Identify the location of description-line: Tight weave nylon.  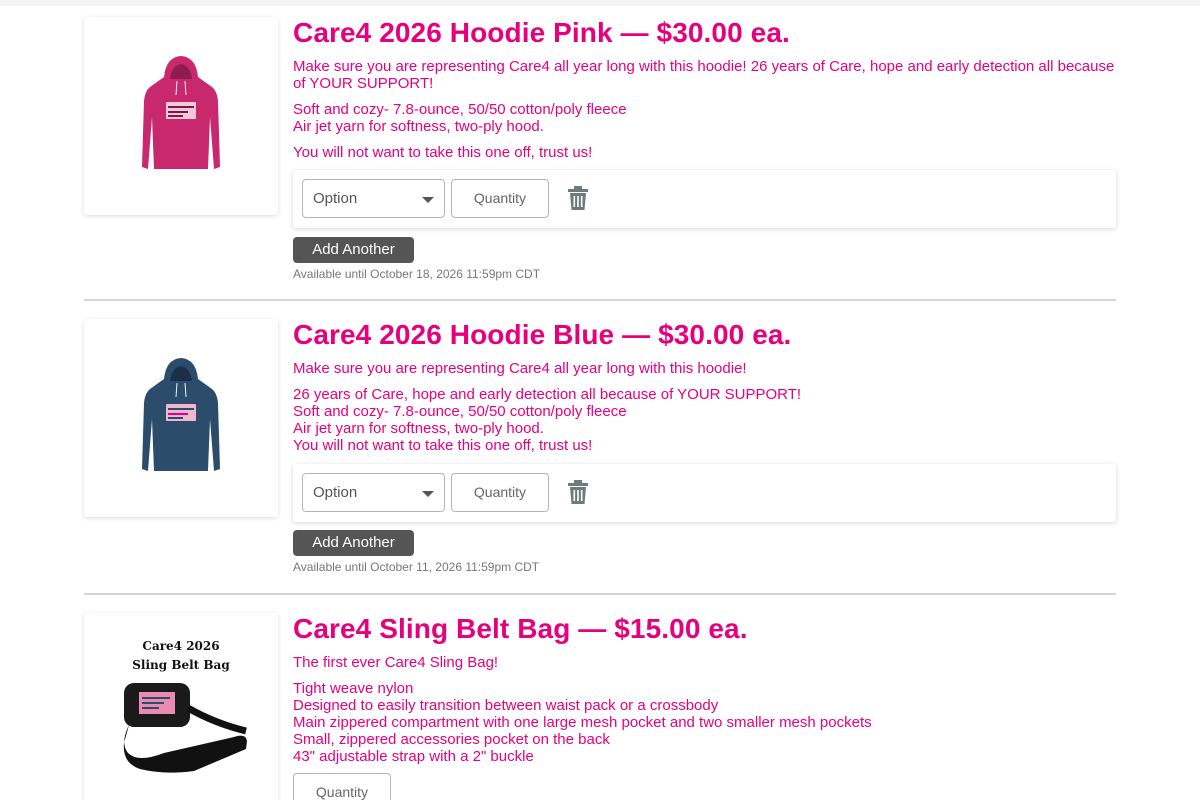
(353, 688).